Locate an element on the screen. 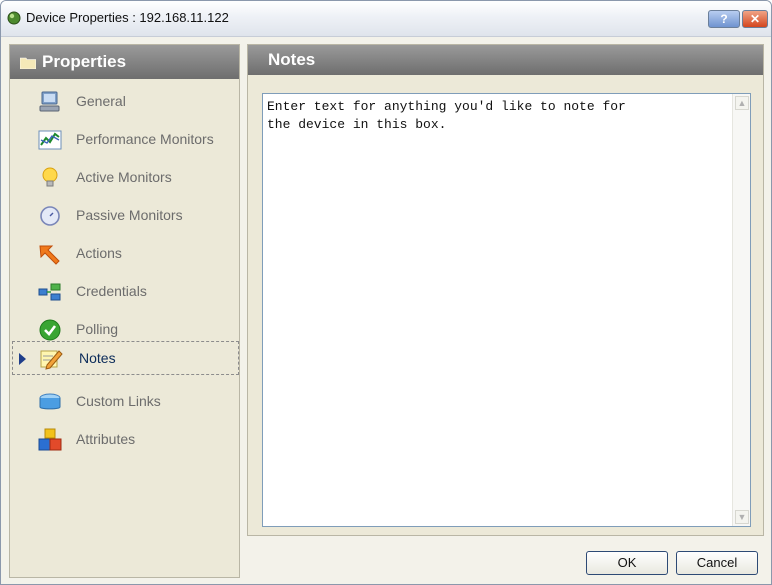 This screenshot has width=772, height=585. sidebar-item-performance-monitors: Performance Monitors is located at coordinates (124, 140).